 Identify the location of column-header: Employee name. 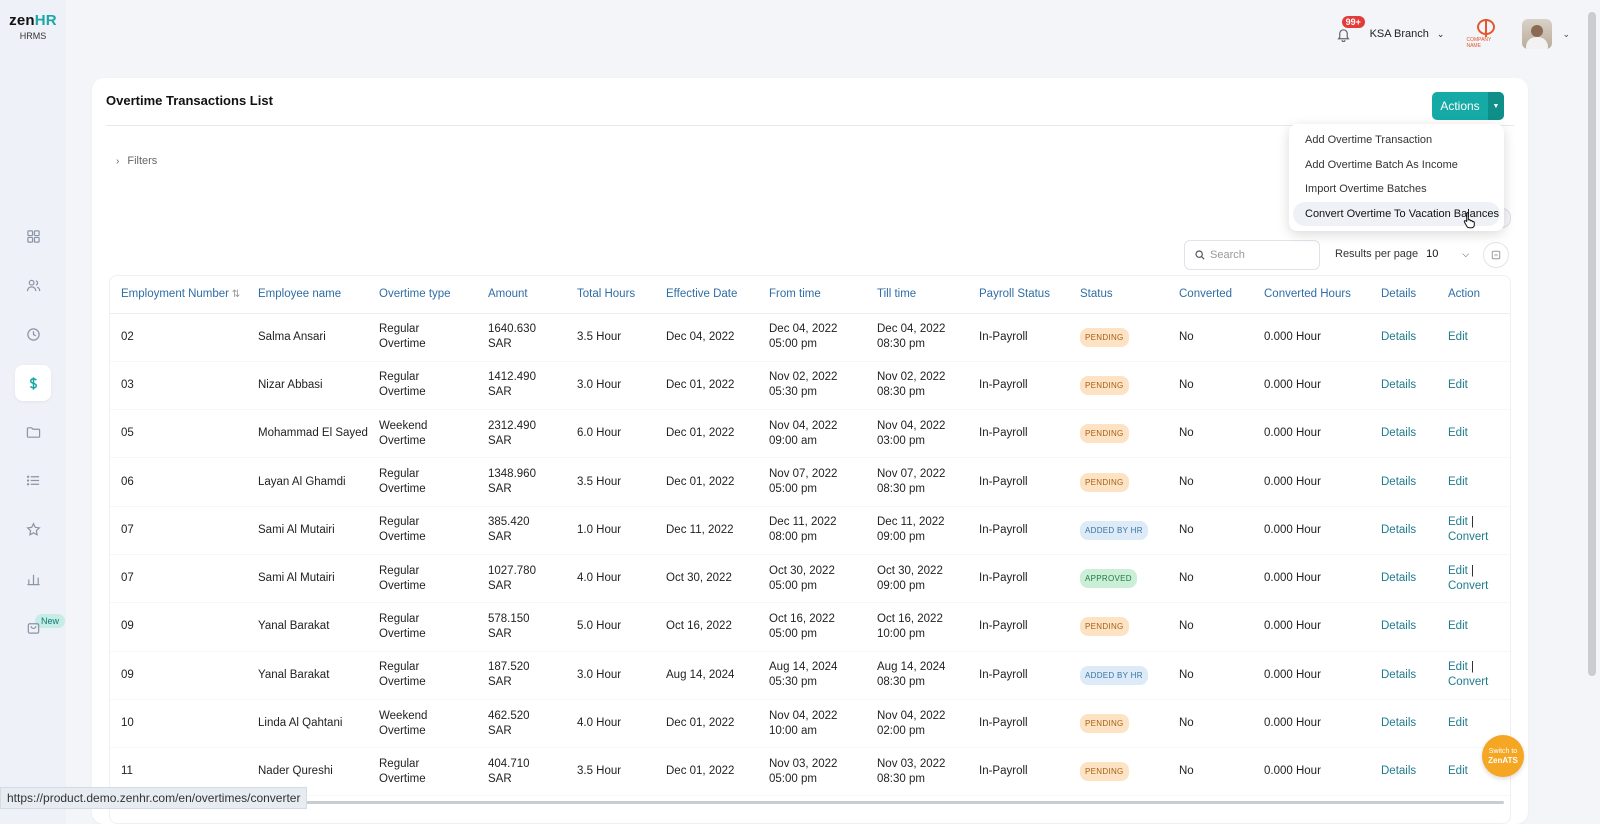
(307, 295).